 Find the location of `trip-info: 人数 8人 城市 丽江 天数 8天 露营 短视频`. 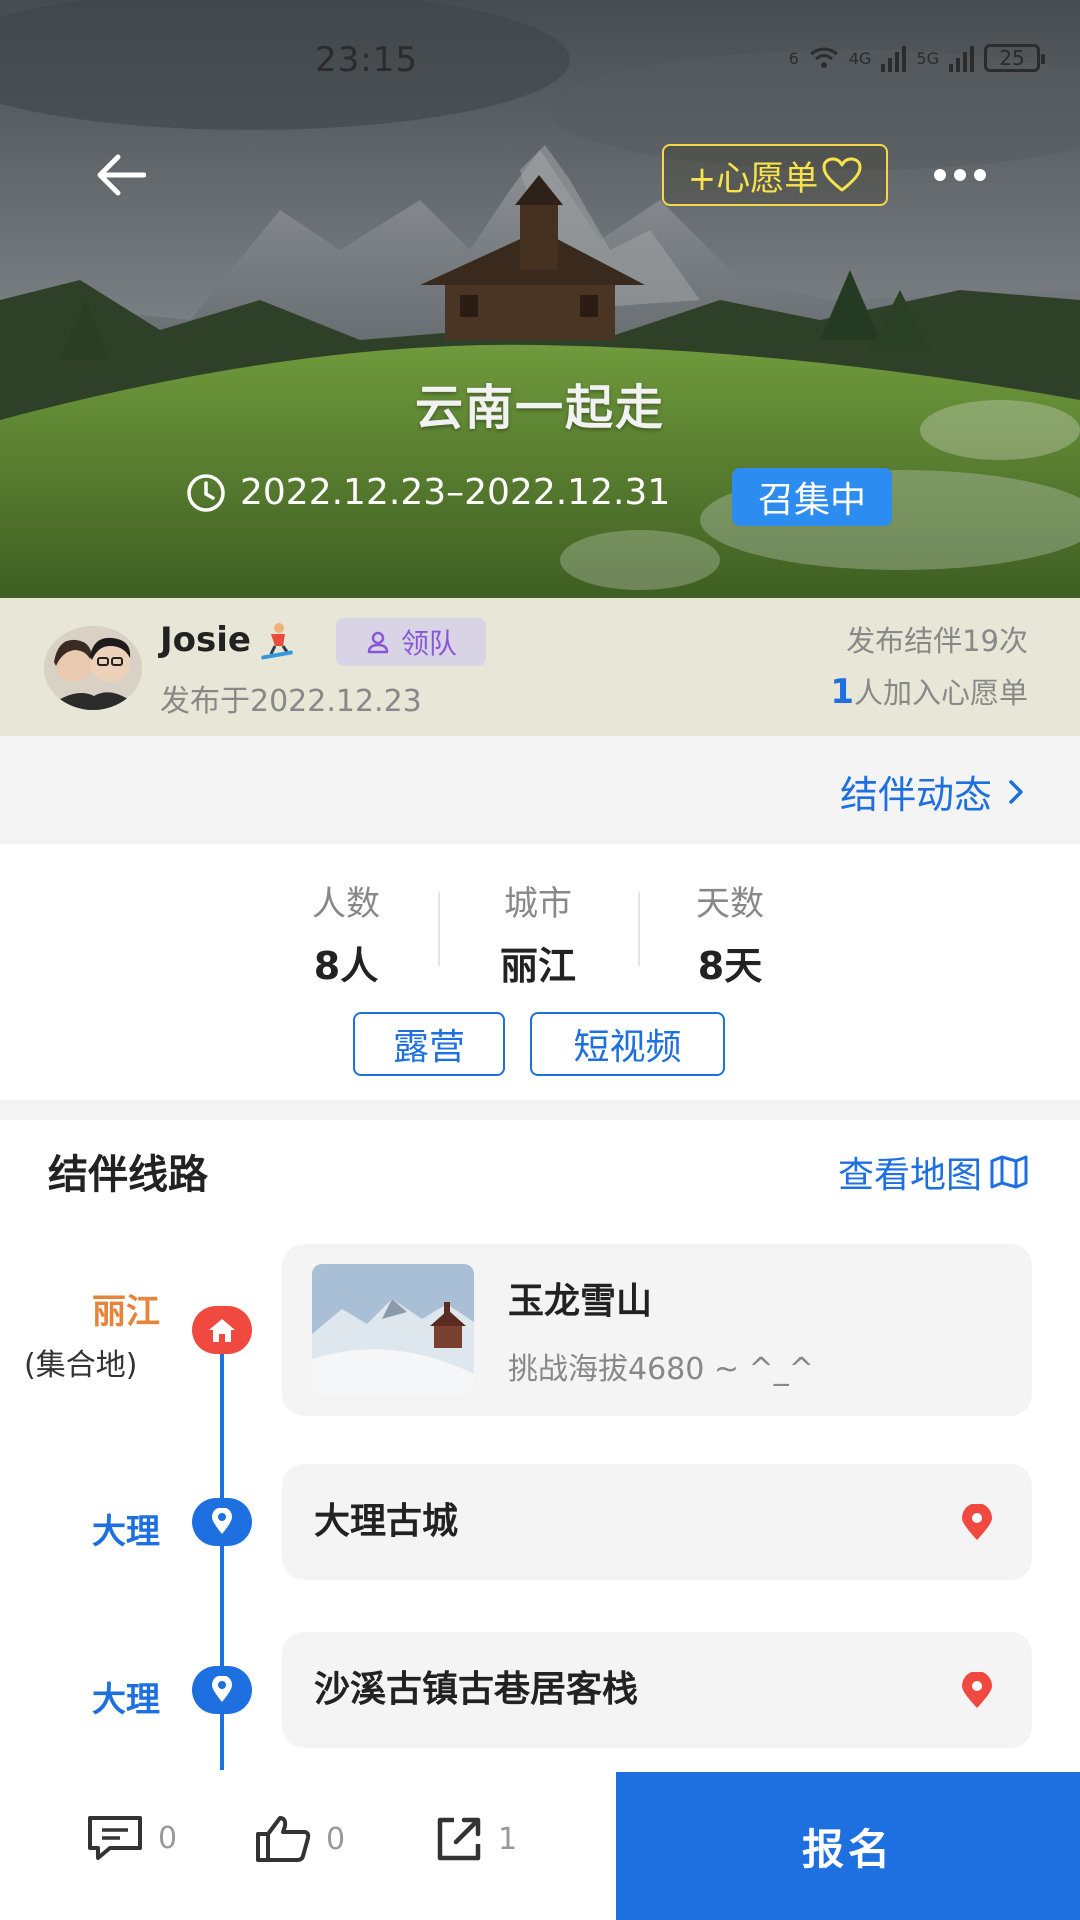

trip-info: 人数 8人 城市 丽江 天数 8天 露营 短视频 is located at coordinates (540, 972).